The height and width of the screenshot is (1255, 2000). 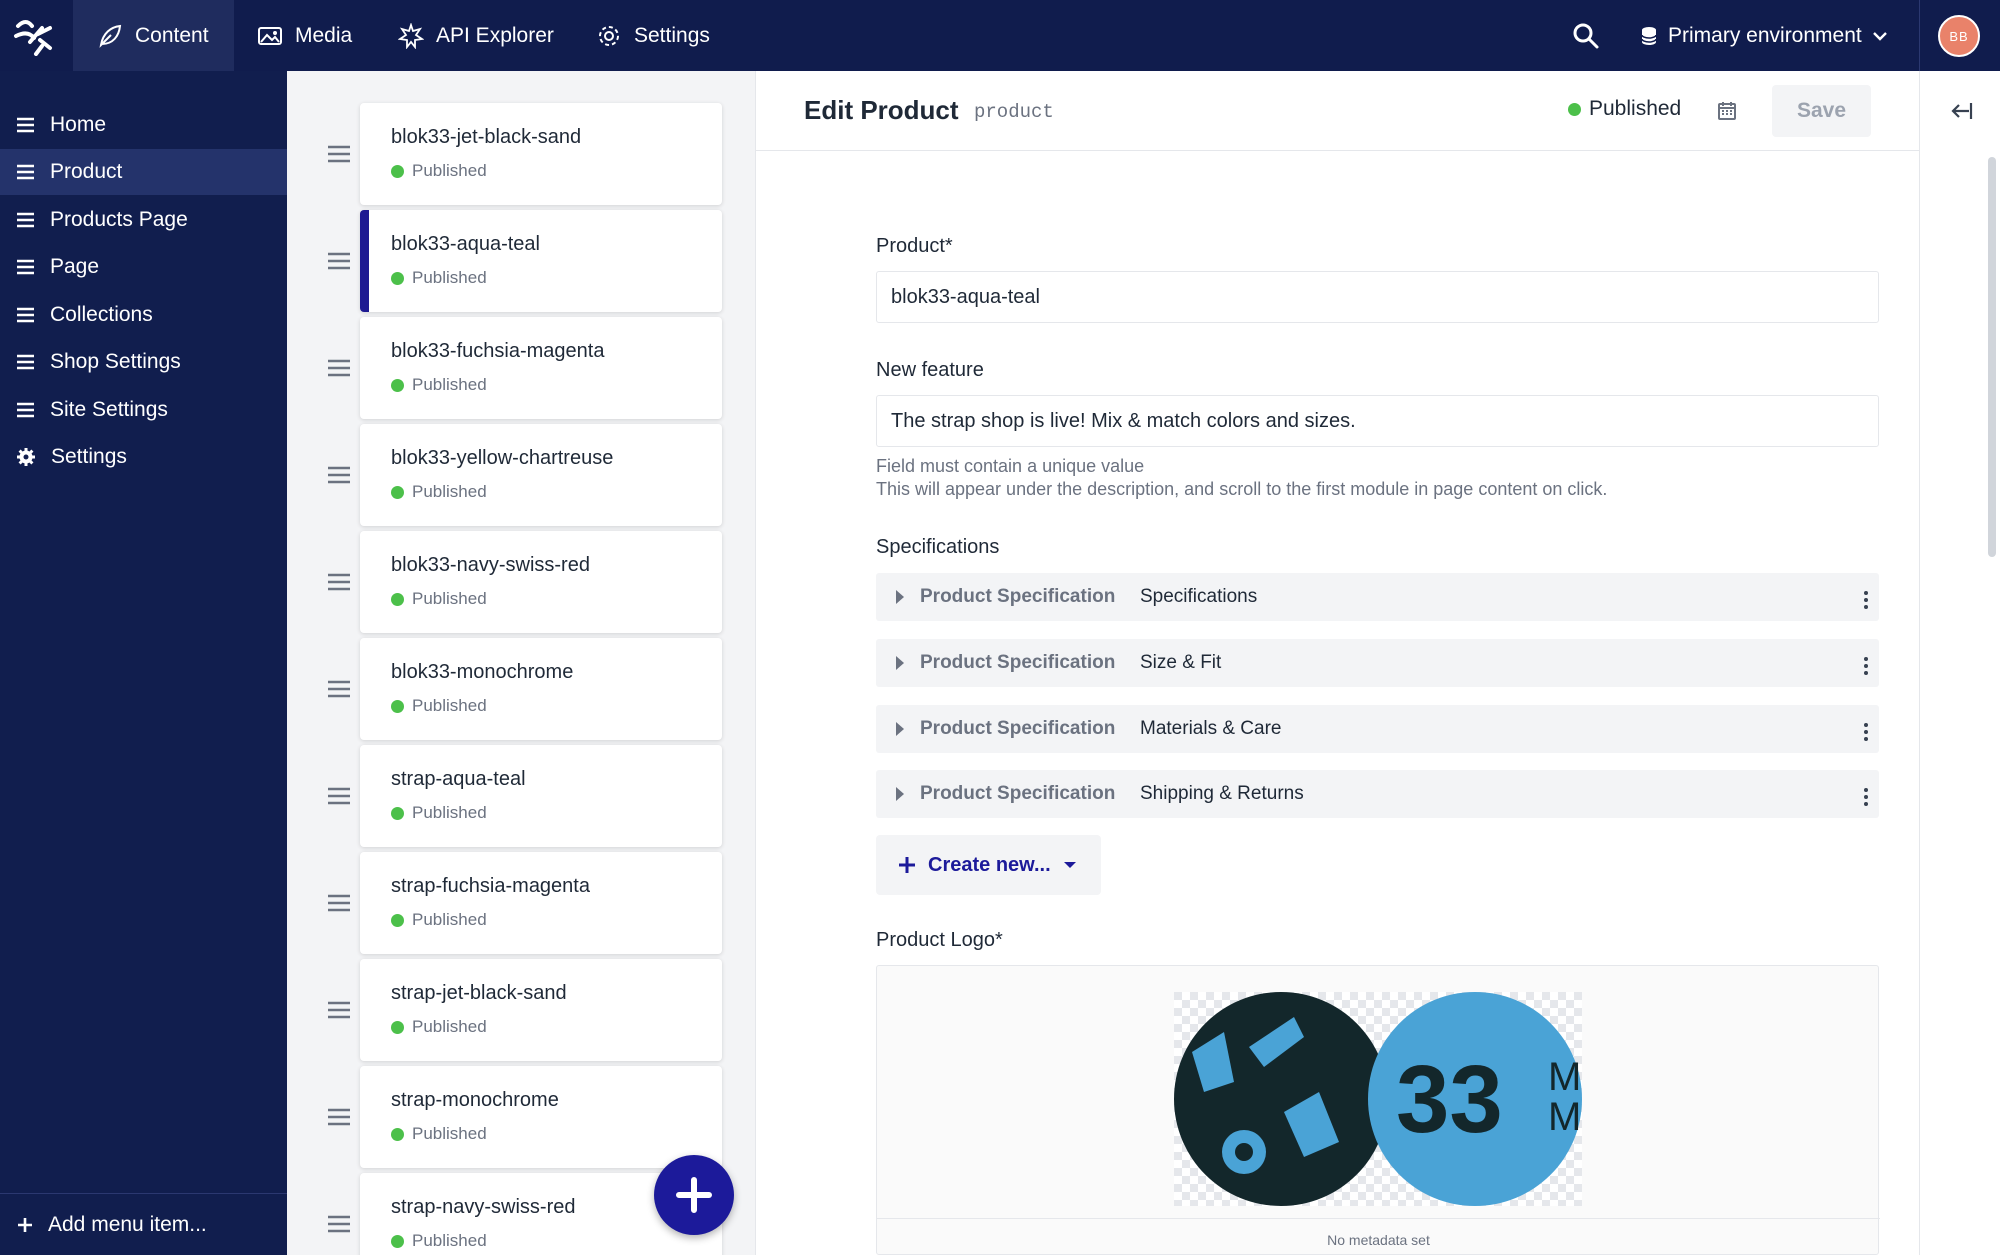 I want to click on product-logo-field: 33 M M No metadata set, so click(x=1378, y=1110).